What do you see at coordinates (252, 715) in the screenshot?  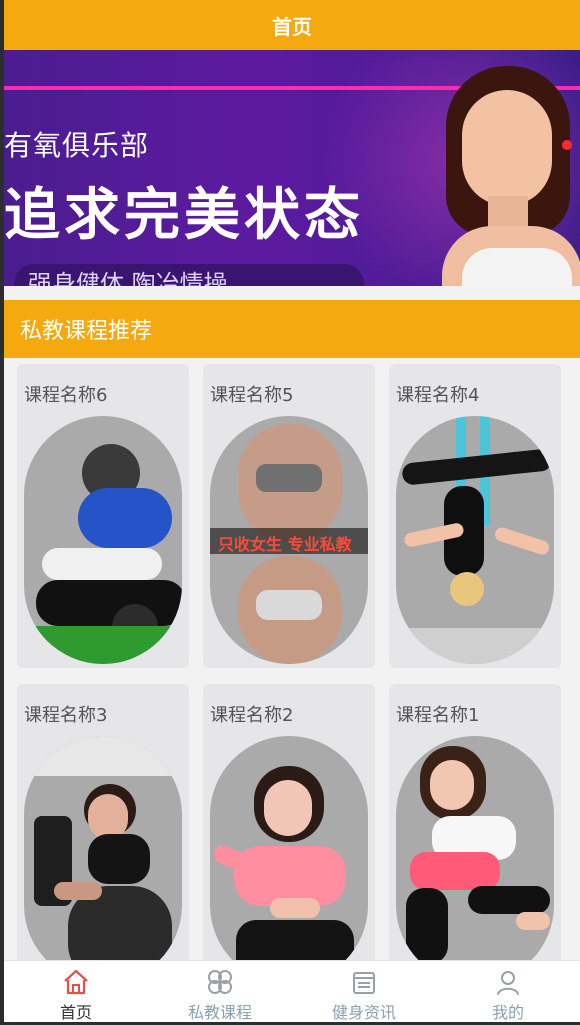 I see `course-title: 课程名称2` at bounding box center [252, 715].